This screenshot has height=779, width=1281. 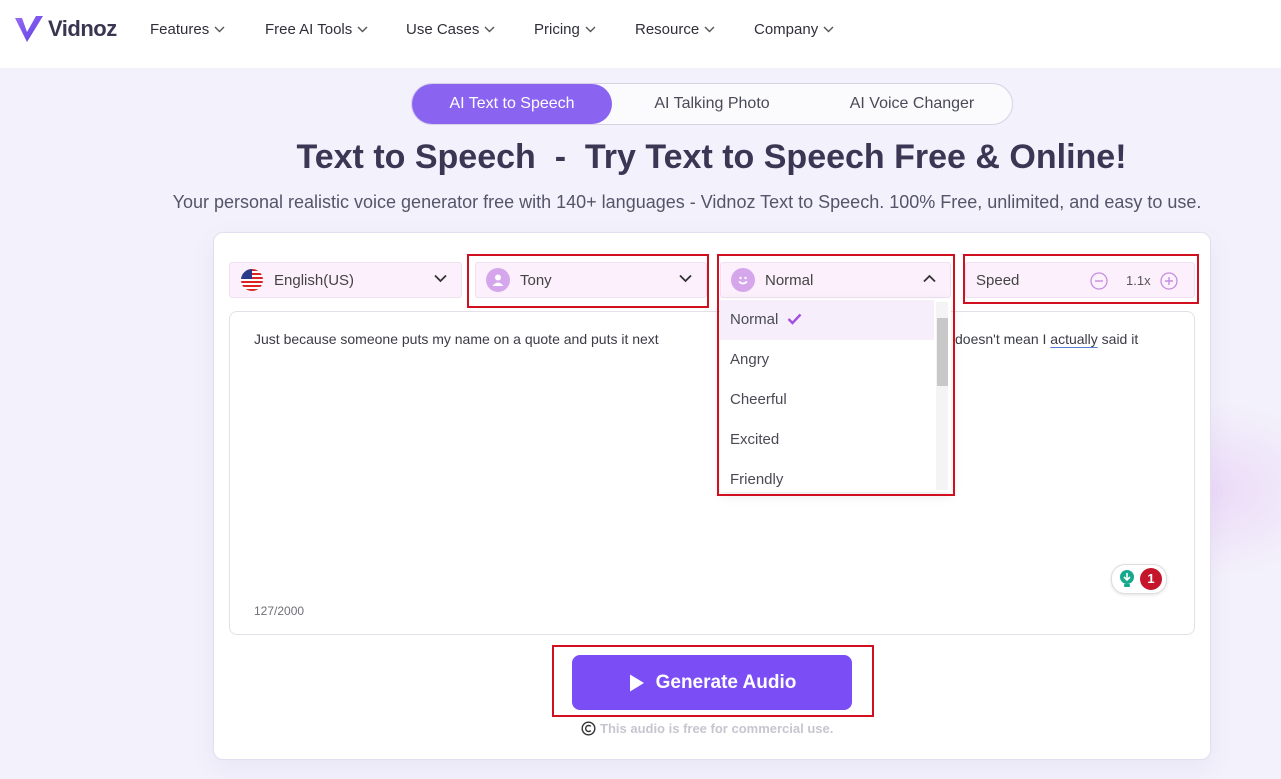 I want to click on note-text: This audio is free for commercial use., so click(x=717, y=728).